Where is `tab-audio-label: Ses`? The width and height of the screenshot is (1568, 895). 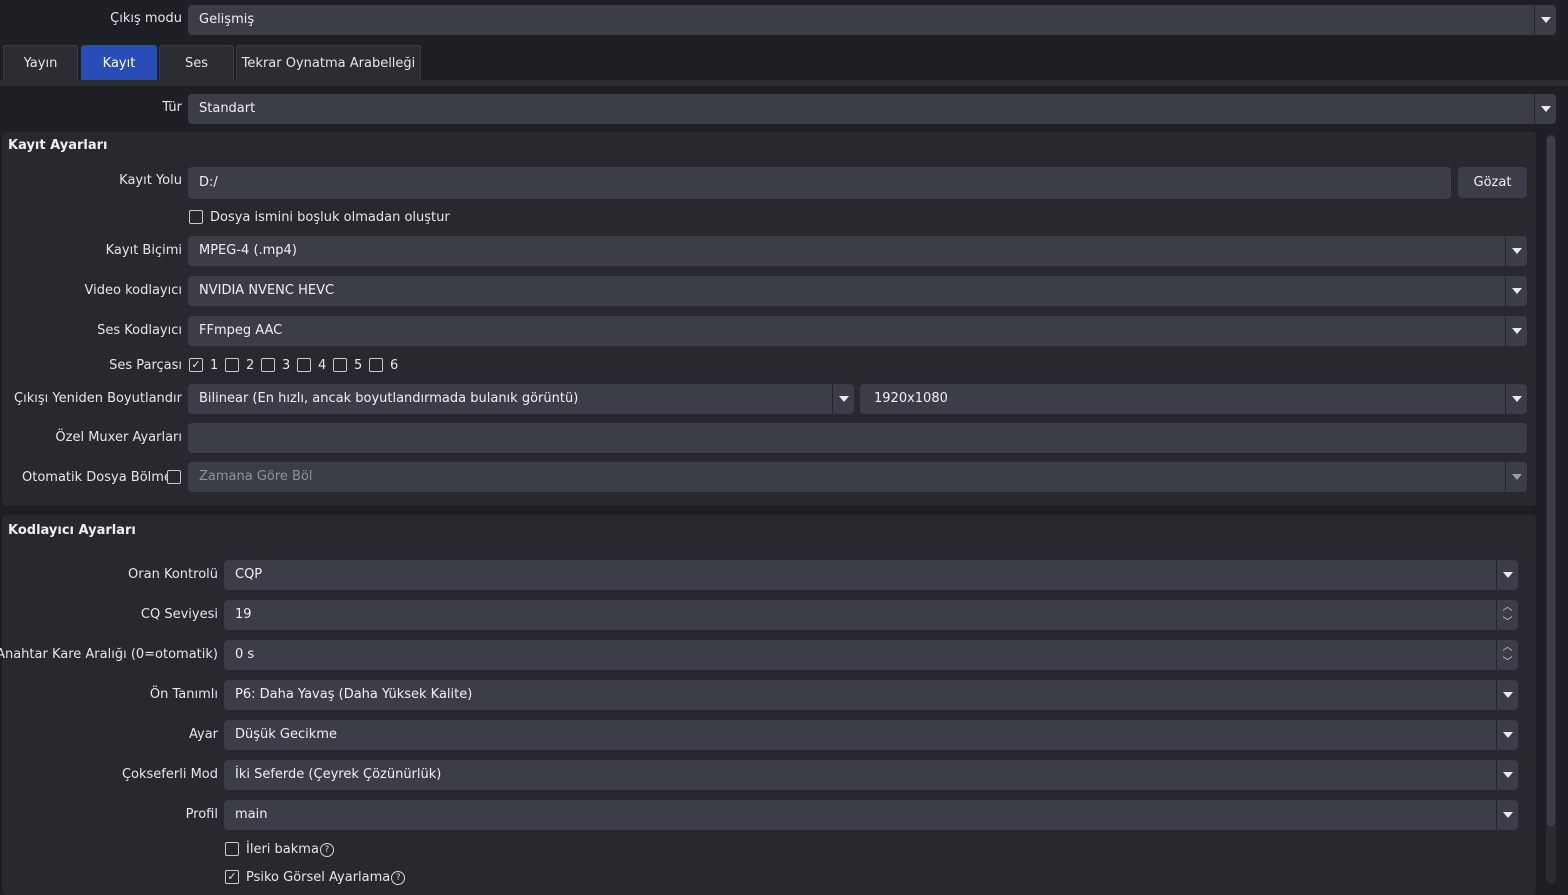 tab-audio-label: Ses is located at coordinates (196, 63).